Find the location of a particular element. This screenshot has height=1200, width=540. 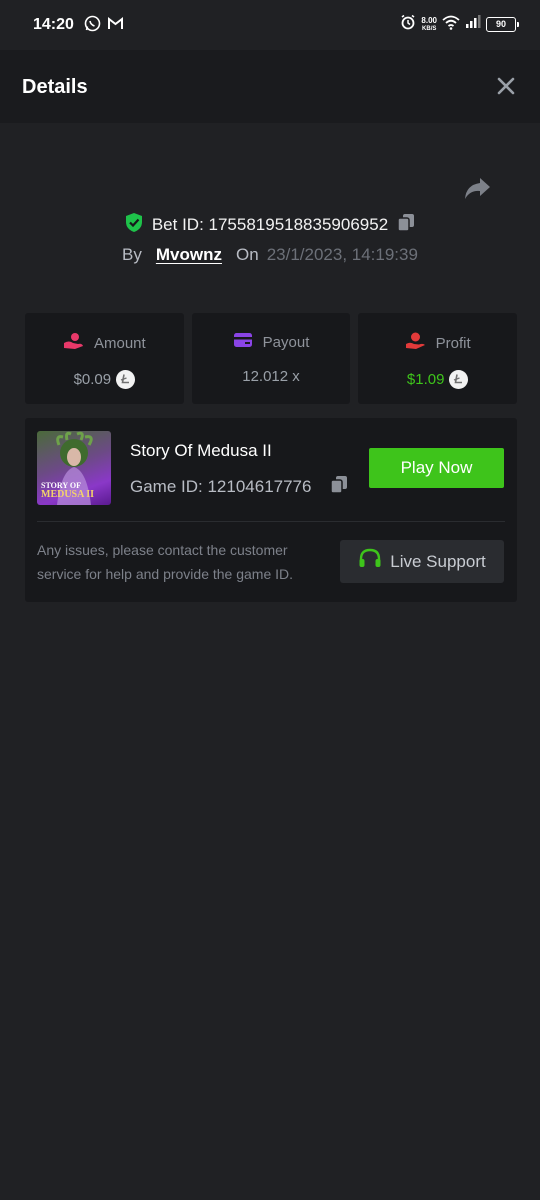

live-support-button: Live Support is located at coordinates (422, 561).